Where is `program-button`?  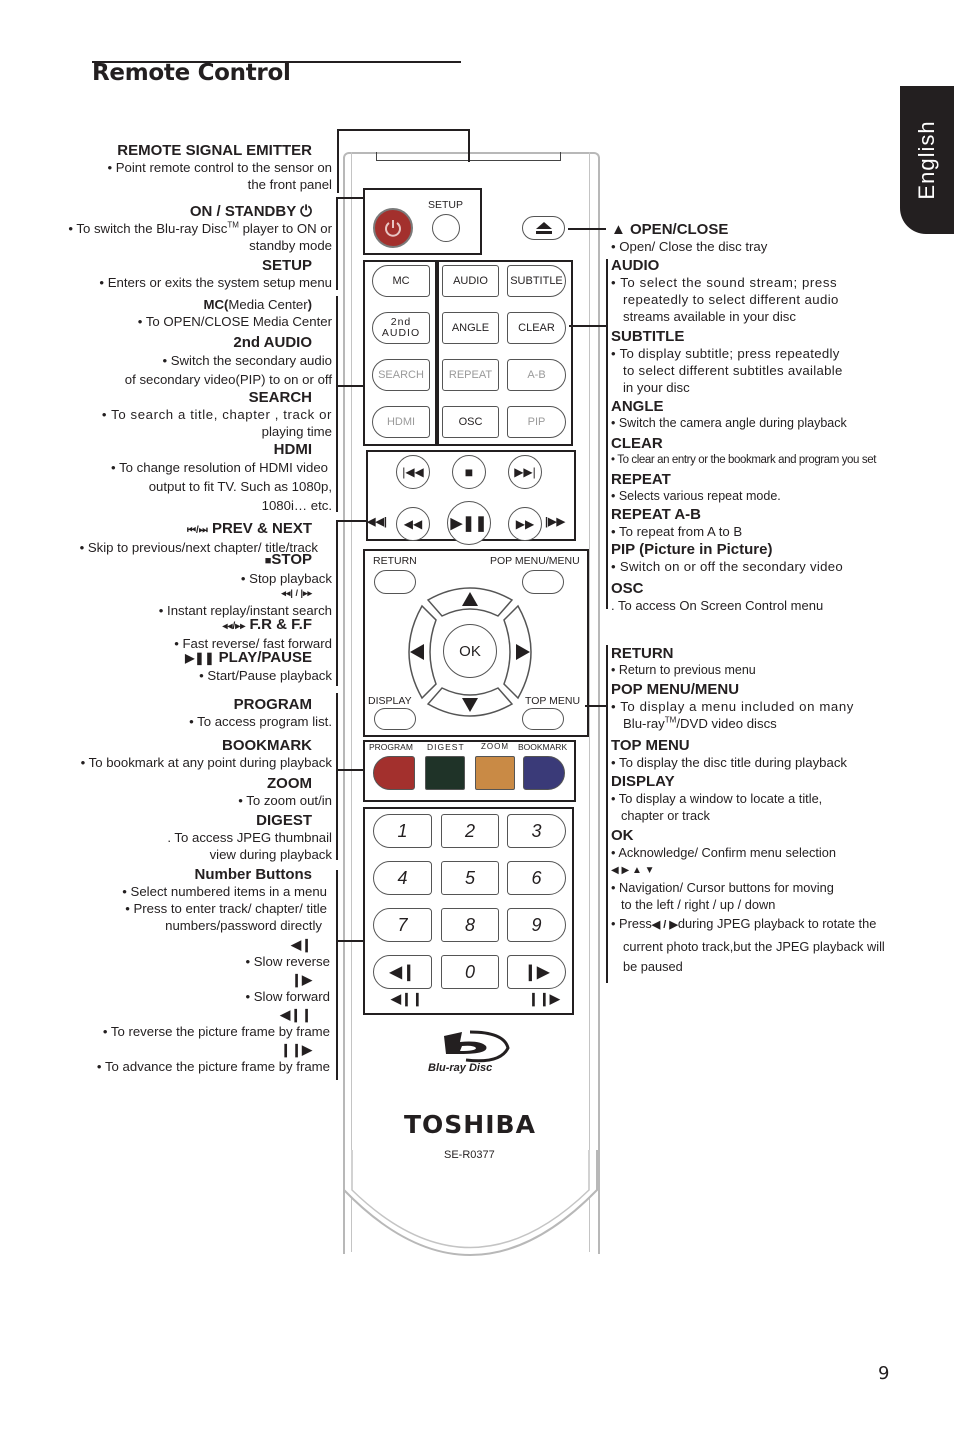 program-button is located at coordinates (394, 773).